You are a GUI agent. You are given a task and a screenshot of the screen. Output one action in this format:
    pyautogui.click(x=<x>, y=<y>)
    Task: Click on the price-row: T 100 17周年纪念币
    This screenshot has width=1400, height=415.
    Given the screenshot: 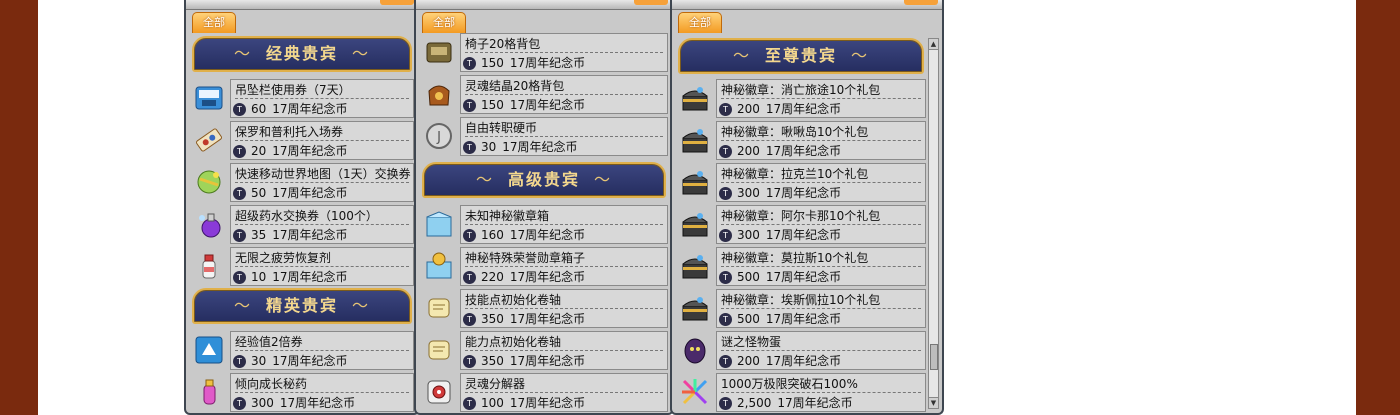 What is the action you would take?
    pyautogui.click(x=524, y=402)
    